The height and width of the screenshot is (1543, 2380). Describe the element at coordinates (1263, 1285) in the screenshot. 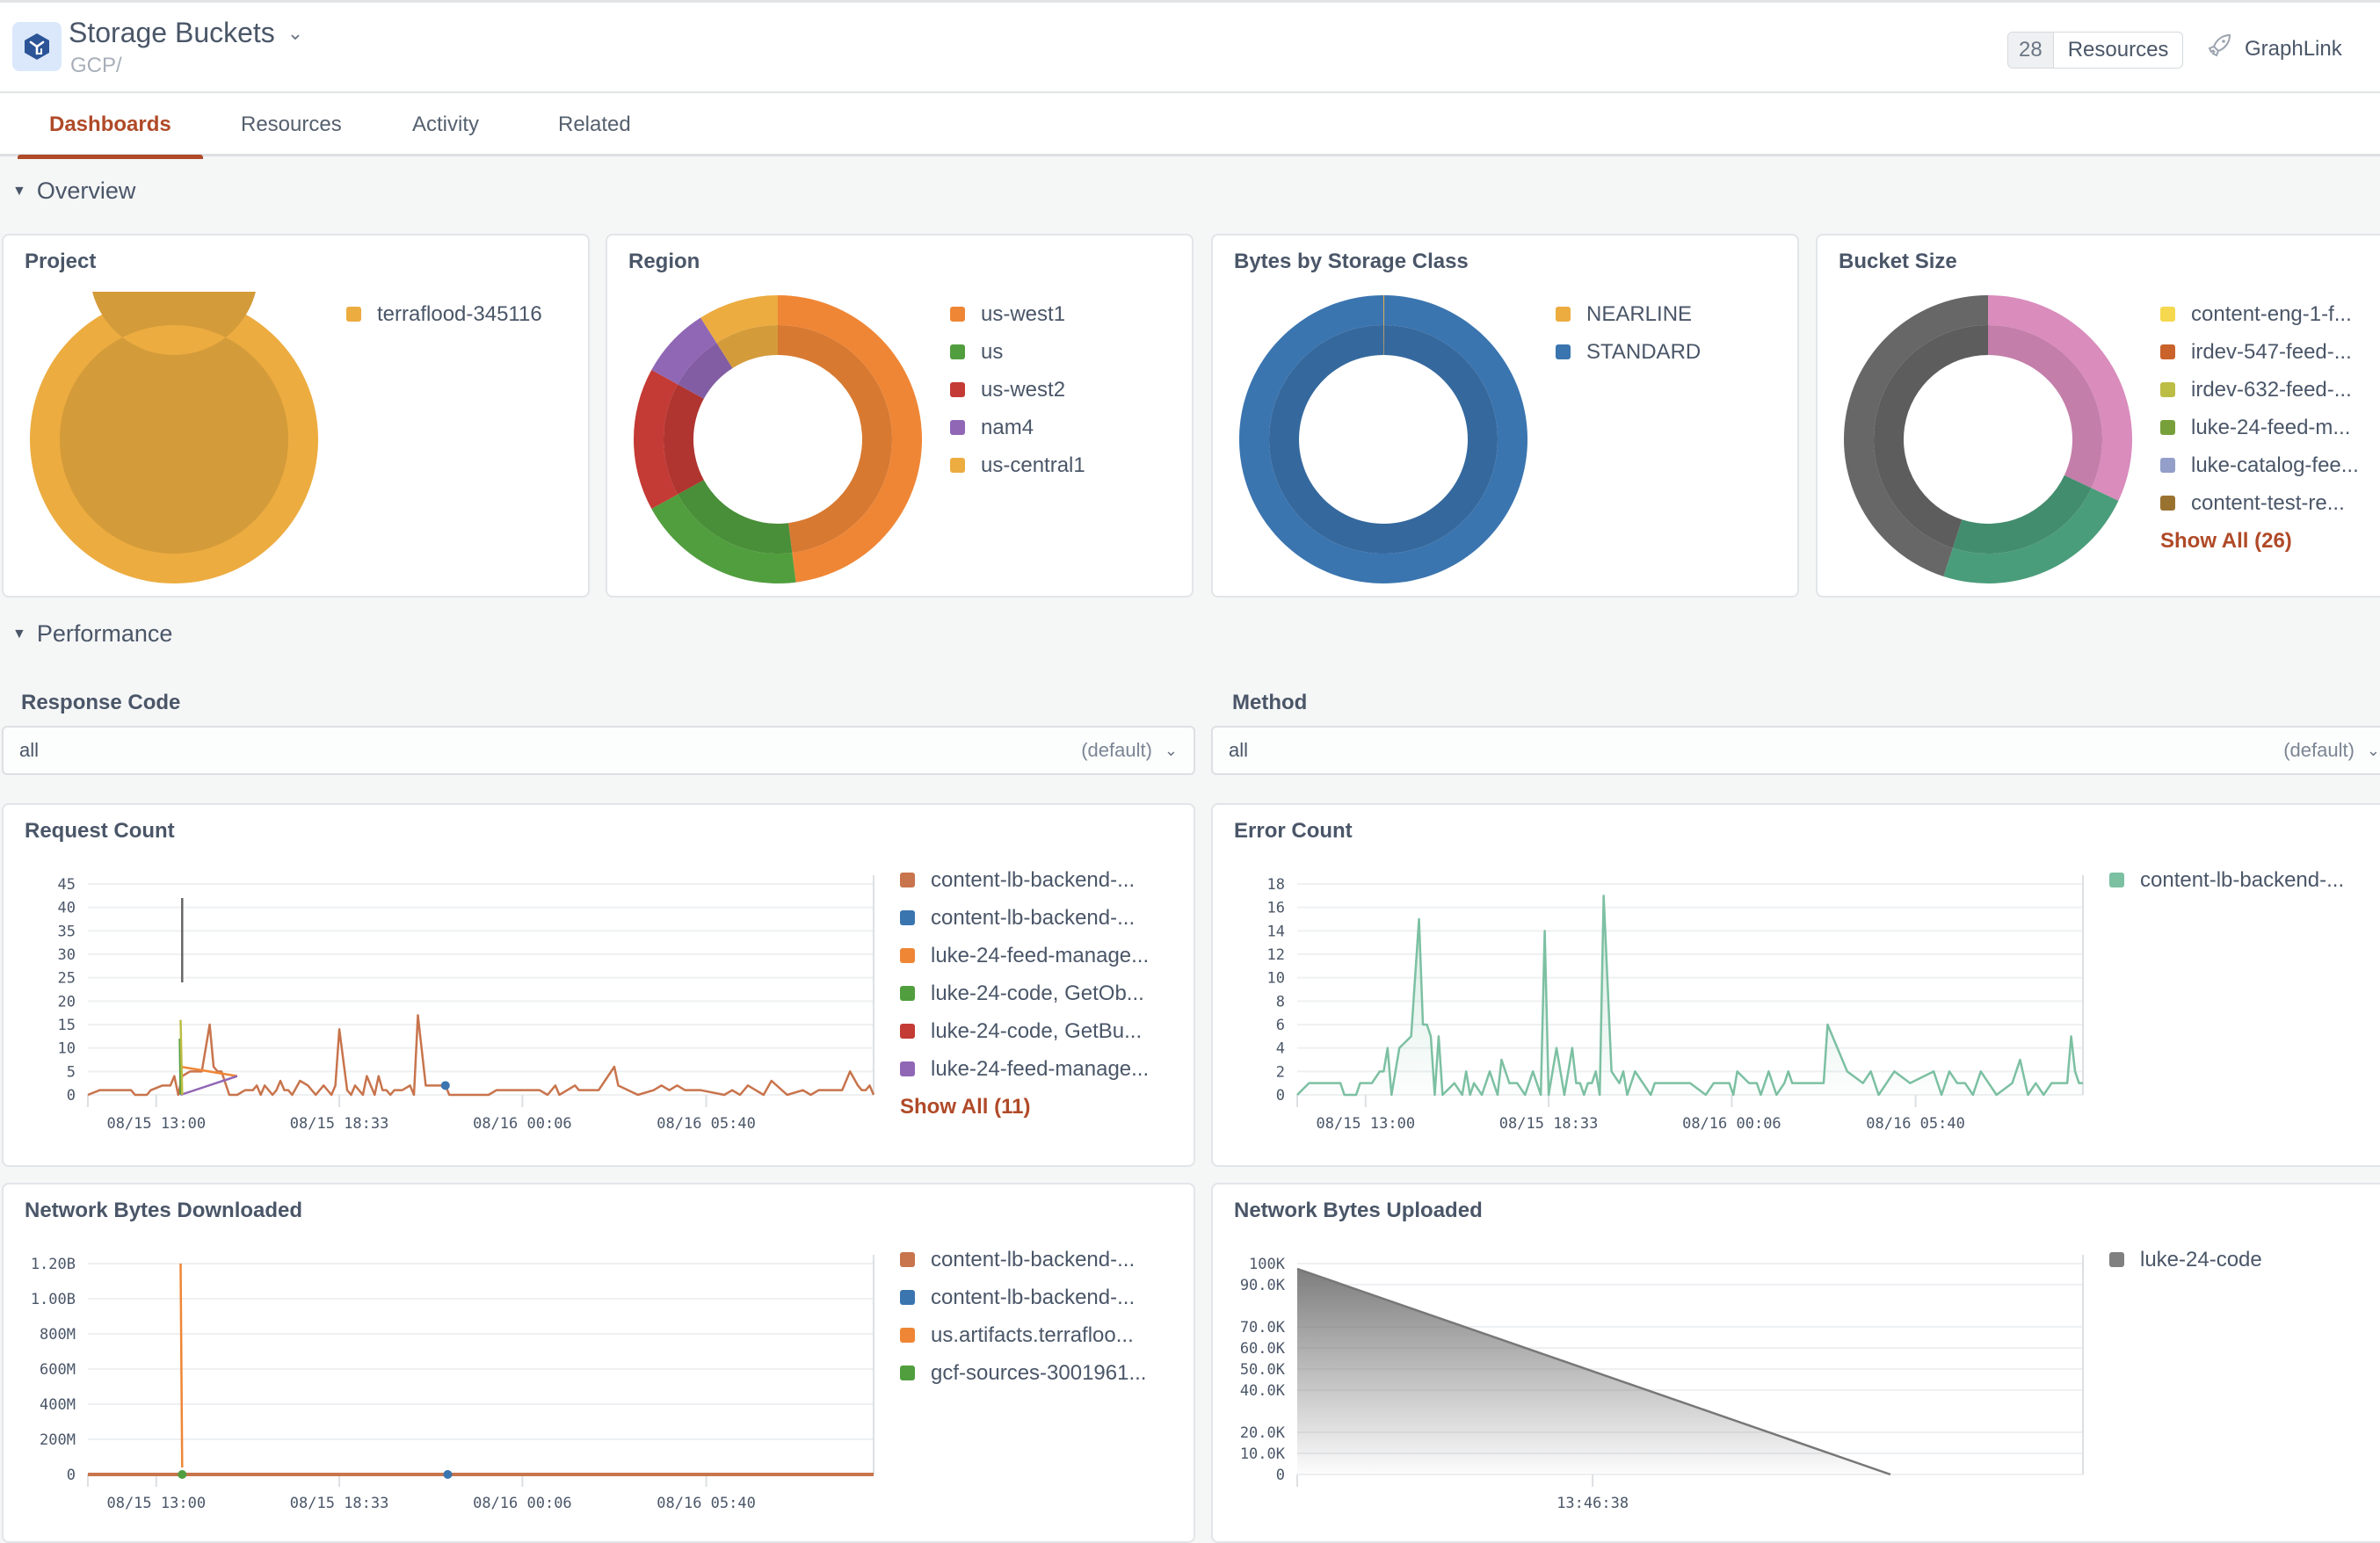

I see `y-tick-label: 90.0K` at that location.